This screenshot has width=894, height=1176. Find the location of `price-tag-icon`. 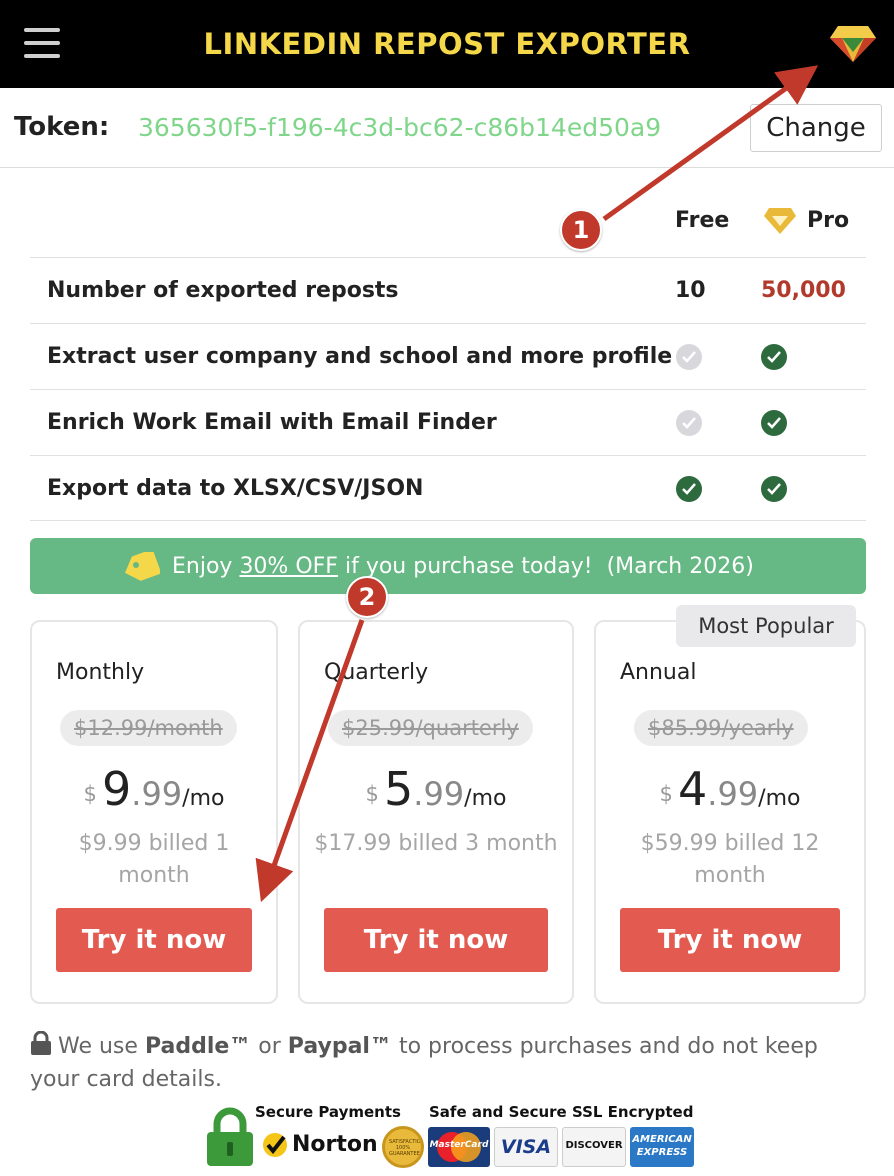

price-tag-icon is located at coordinates (142, 566).